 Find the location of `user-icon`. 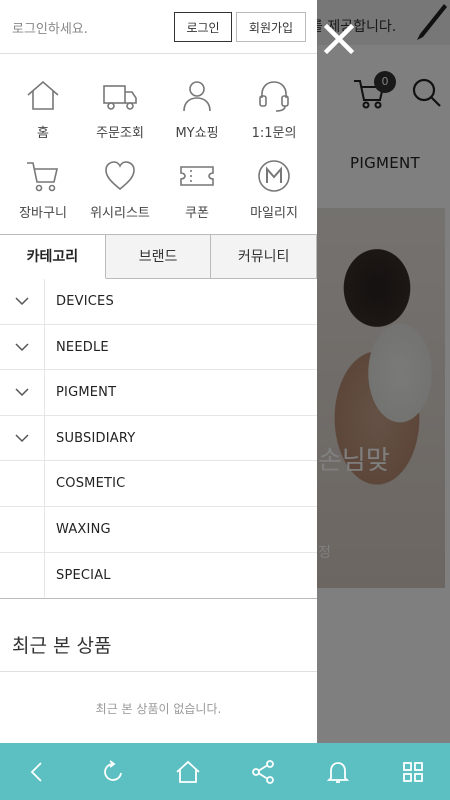

user-icon is located at coordinates (197, 96).